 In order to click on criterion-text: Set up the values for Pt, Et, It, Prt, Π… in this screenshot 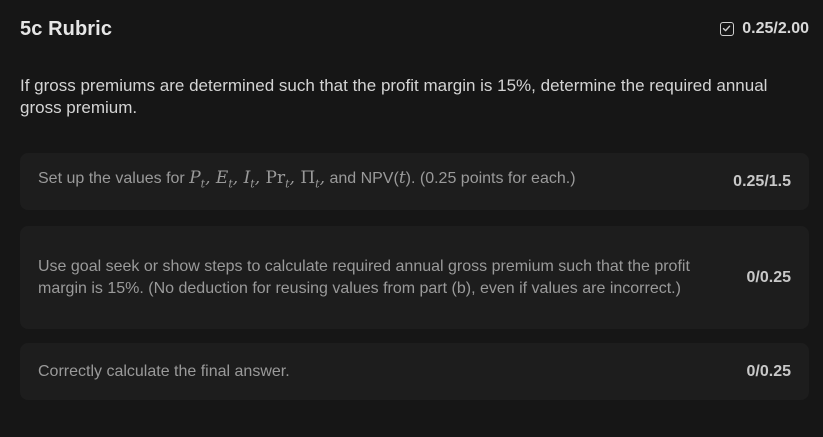, I will do `click(307, 179)`.